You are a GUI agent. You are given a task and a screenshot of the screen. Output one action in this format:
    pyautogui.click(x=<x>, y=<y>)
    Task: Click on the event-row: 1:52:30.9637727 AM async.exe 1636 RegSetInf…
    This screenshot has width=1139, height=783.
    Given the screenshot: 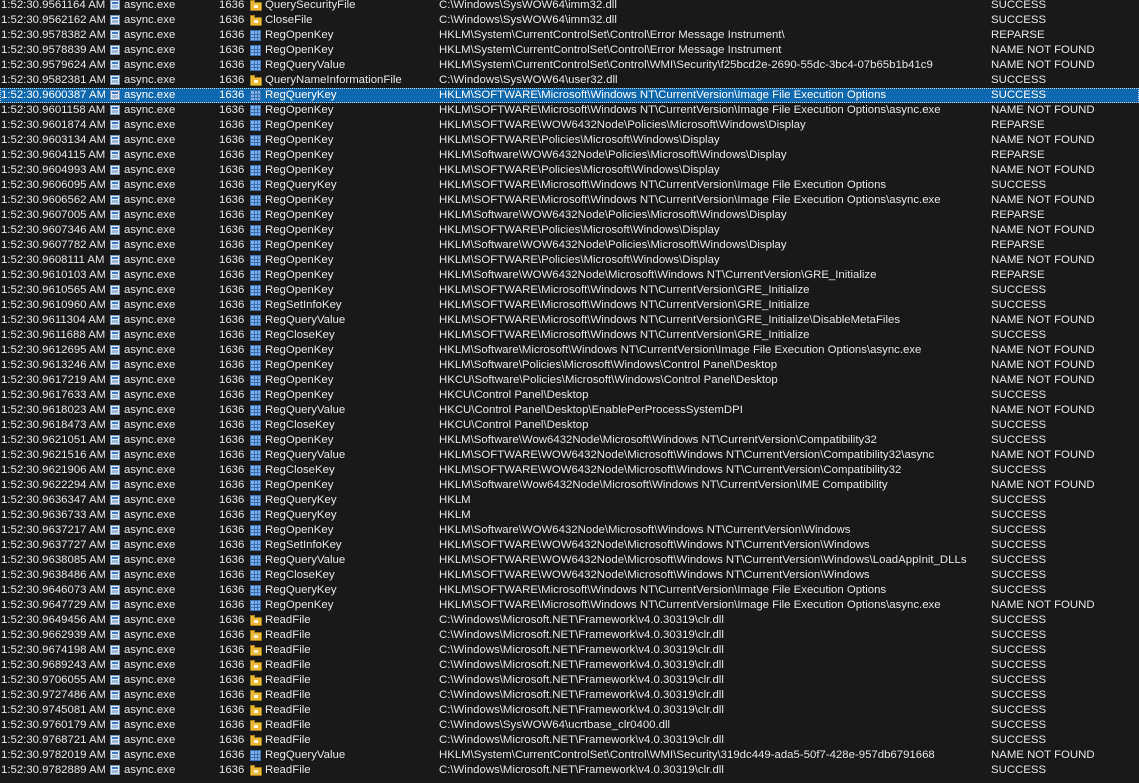 What is the action you would take?
    pyautogui.click(x=569, y=545)
    